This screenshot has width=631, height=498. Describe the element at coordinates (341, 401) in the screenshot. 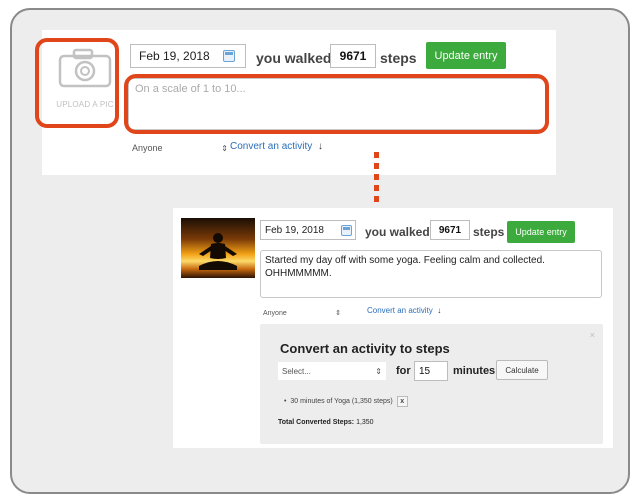

I see `converted-item-text: 30 minutes of Yoga (1,350 steps)` at that location.